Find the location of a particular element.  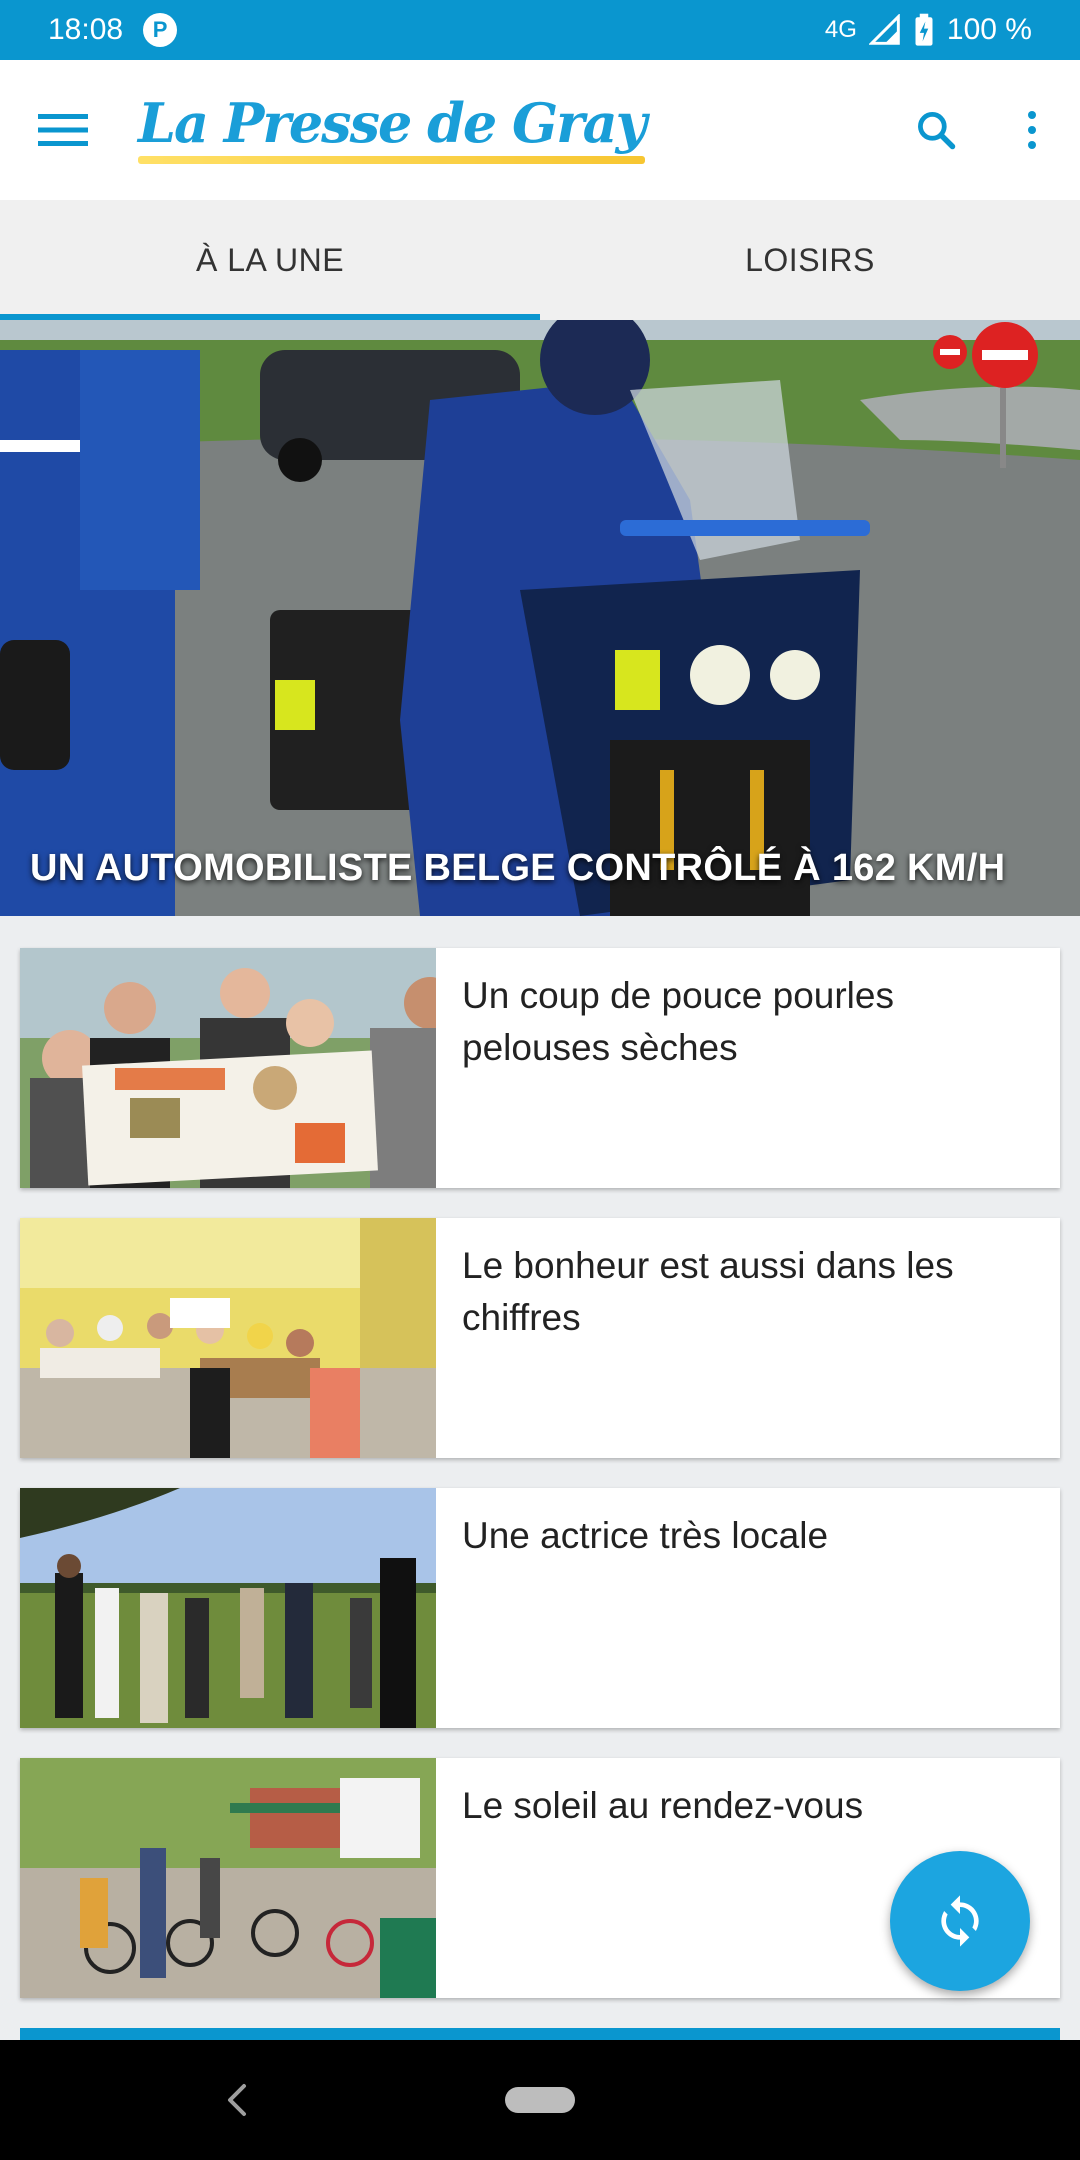

network-type: 4G is located at coordinates (840, 29).